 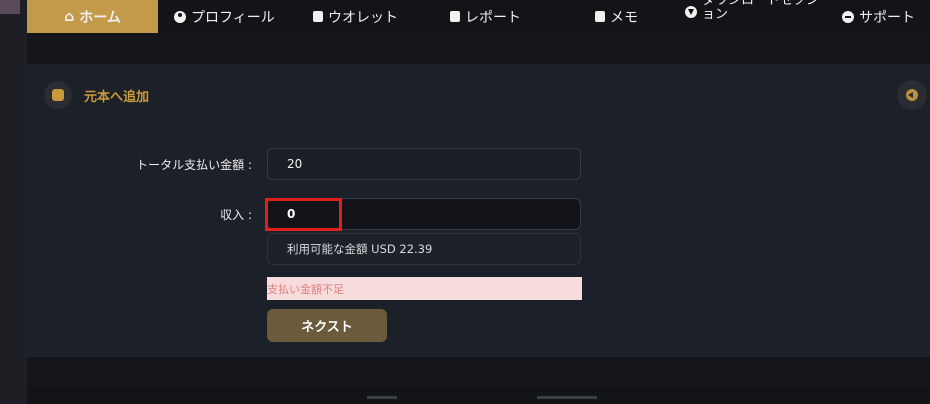 I want to click on support-icon, so click(x=848, y=16).